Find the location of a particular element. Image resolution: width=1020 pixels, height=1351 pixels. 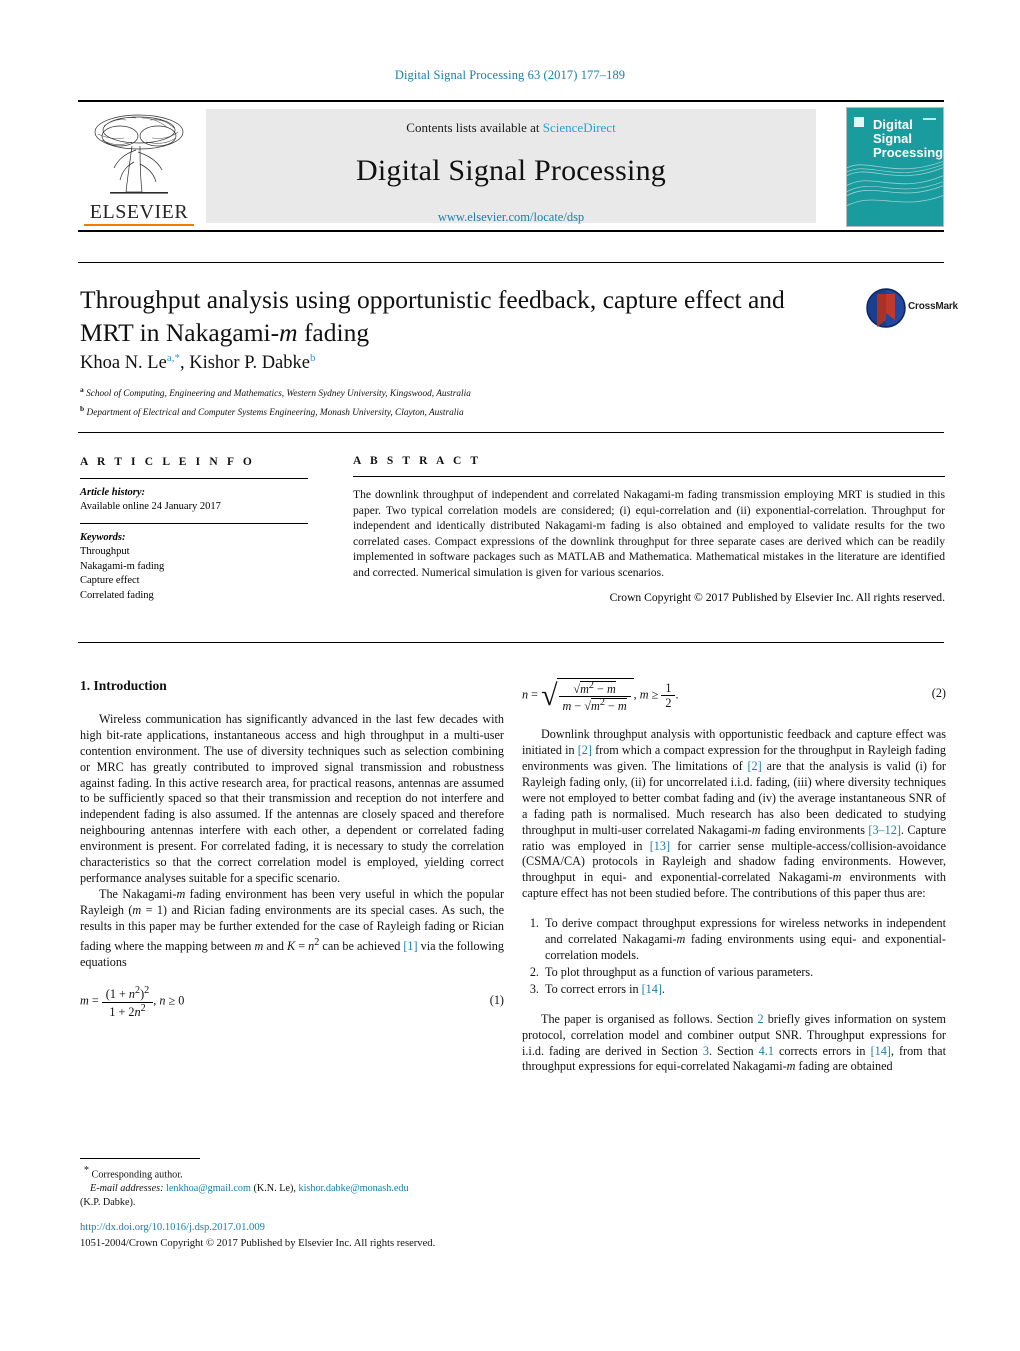

abstract-heading: A B S T R A C T is located at coordinates (417, 461).